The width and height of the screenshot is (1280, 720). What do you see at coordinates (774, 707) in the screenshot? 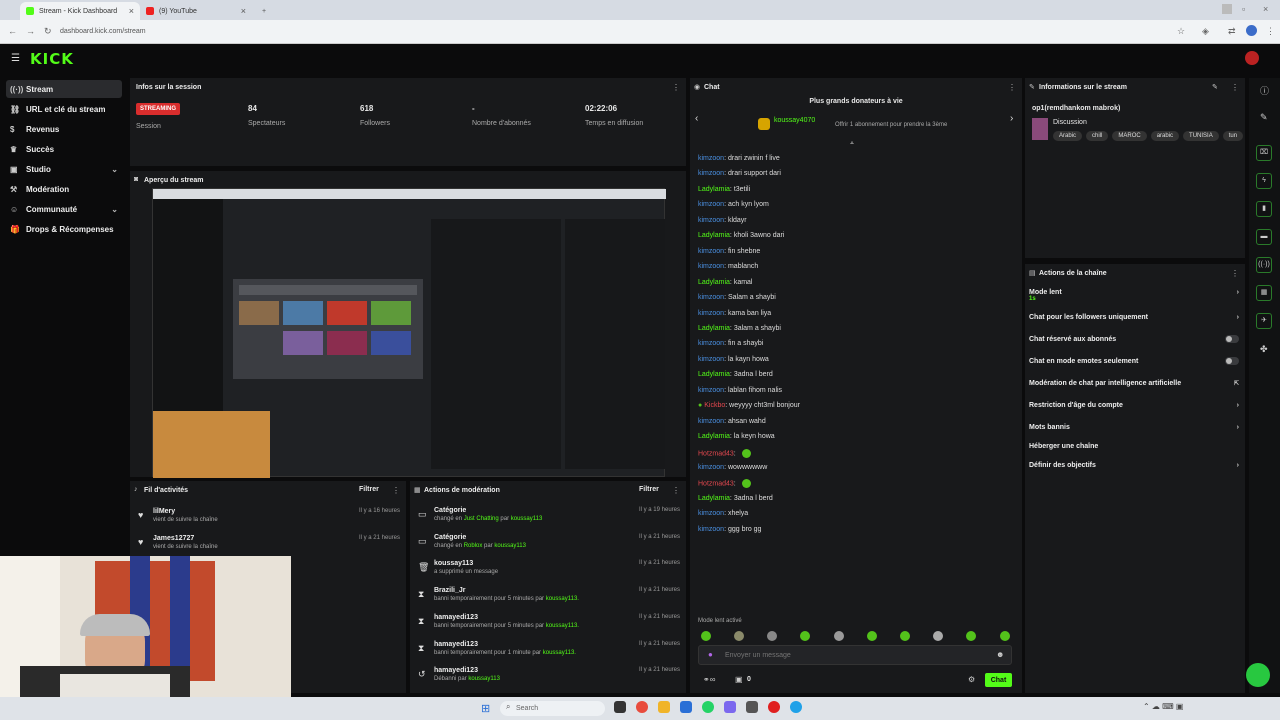
I see `opera-icon` at bounding box center [774, 707].